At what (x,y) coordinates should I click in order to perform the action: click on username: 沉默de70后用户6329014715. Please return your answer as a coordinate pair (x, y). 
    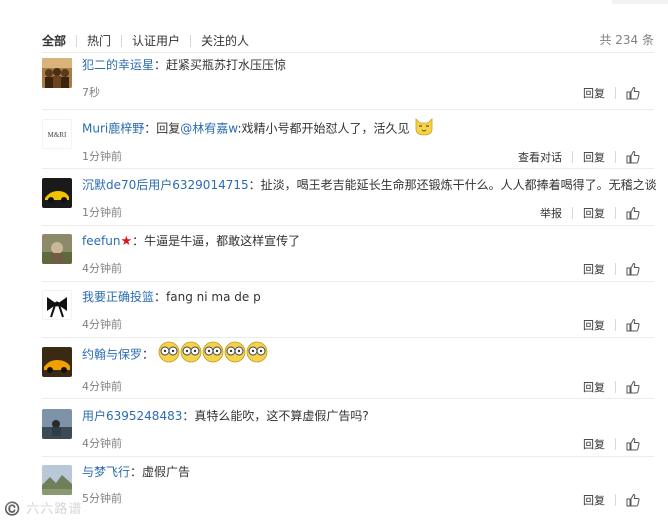
    Looking at the image, I should click on (165, 185).